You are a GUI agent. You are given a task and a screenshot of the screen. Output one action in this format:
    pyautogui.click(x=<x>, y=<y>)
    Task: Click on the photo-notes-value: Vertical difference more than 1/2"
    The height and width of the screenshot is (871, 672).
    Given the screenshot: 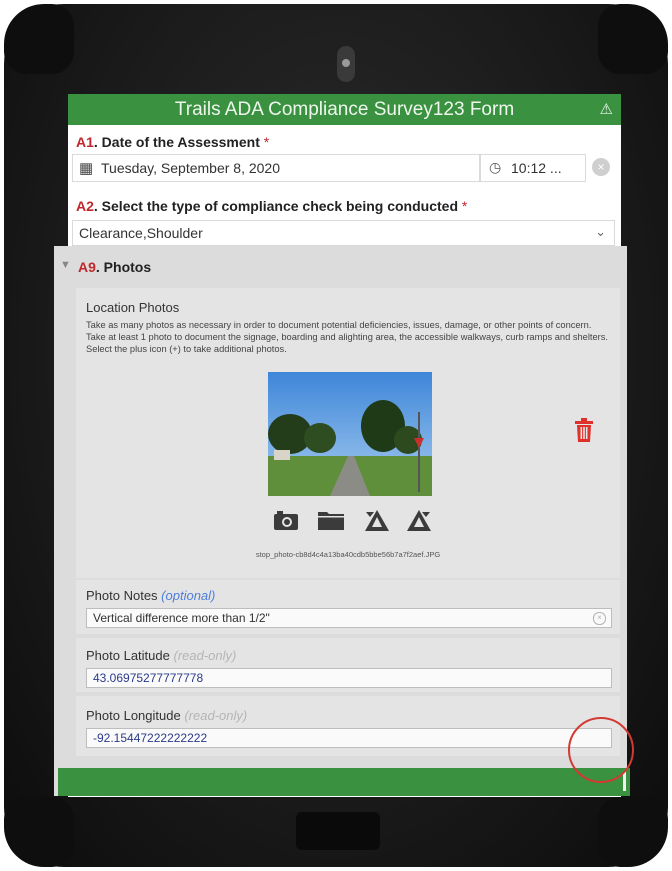 What is the action you would take?
    pyautogui.click(x=181, y=618)
    